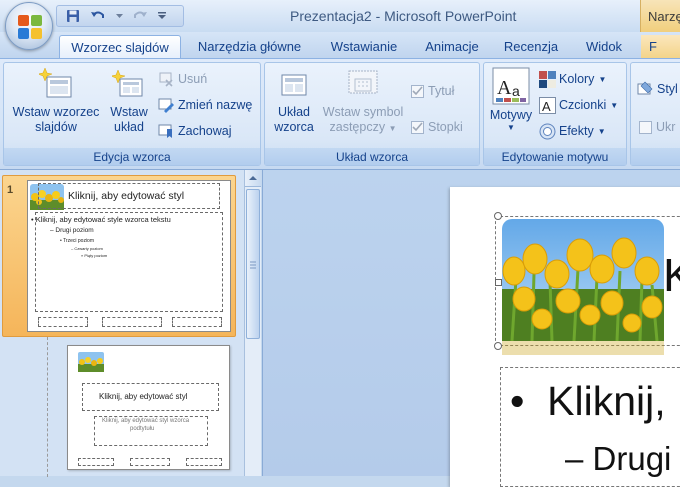 Image resolution: width=680 pixels, height=487 pixels. Describe the element at coordinates (577, 79) in the screenshot. I see `colors-label: Kolory` at that location.